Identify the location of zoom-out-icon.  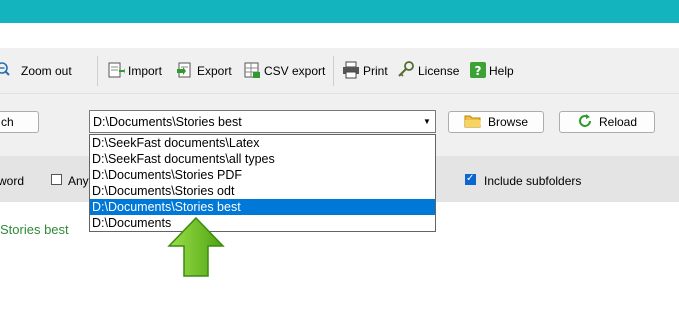
(9, 71).